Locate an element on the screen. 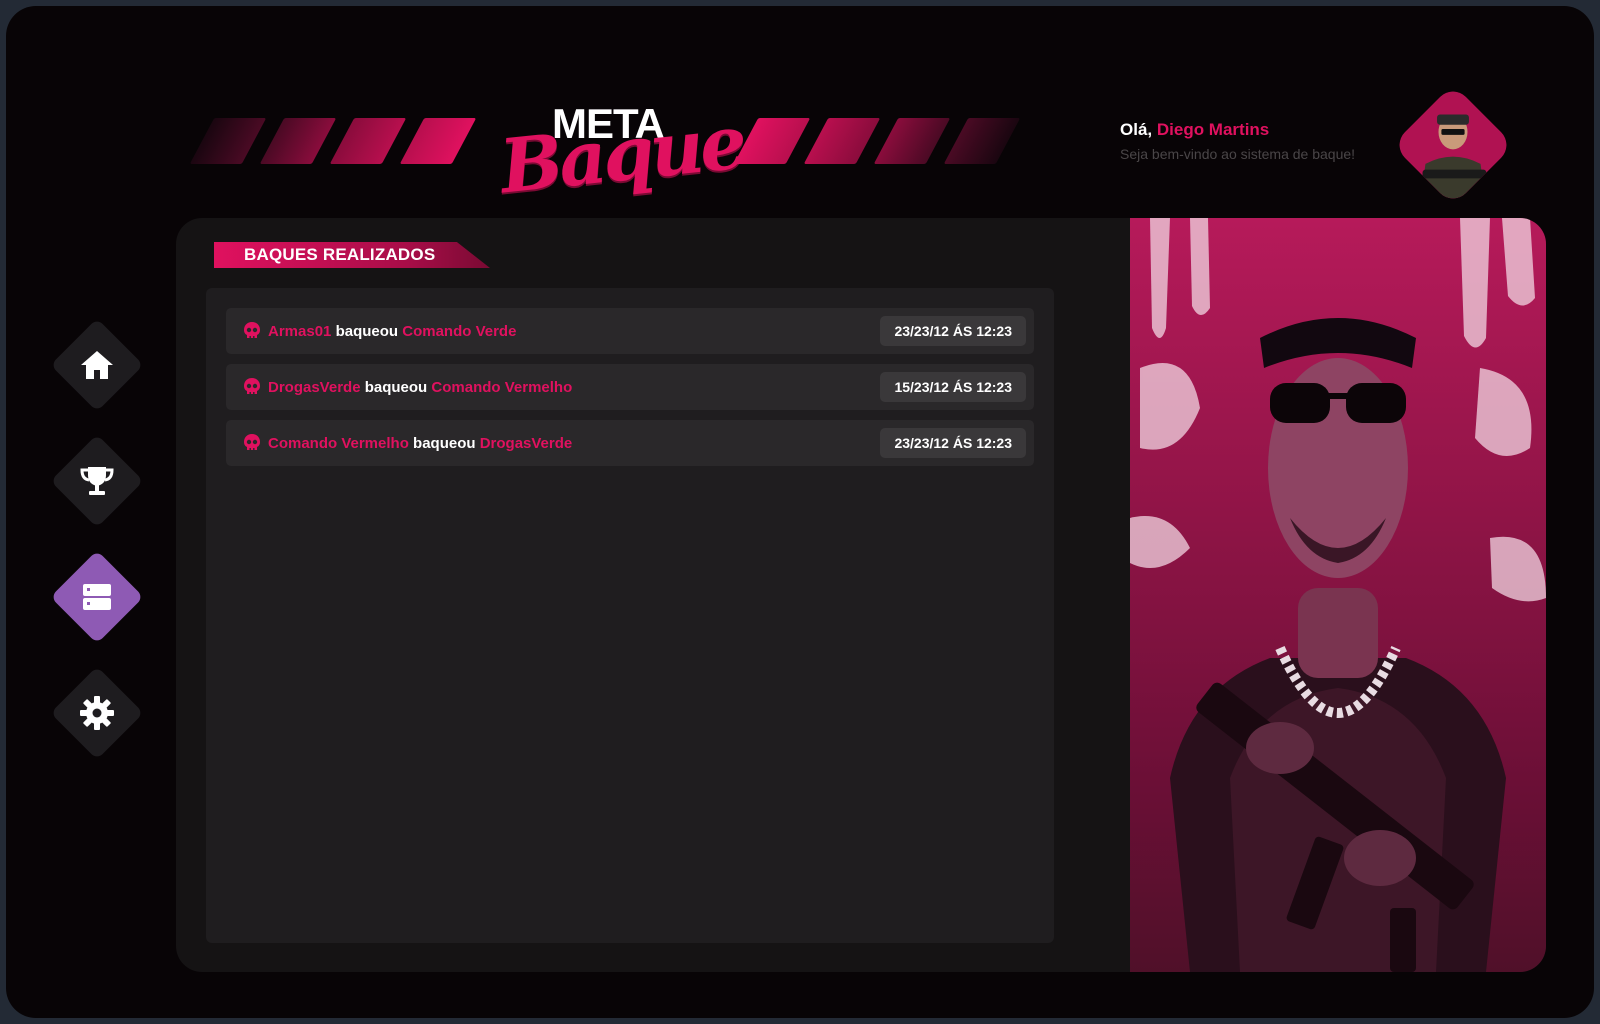 Image resolution: width=1600 pixels, height=1024 pixels. home-icon is located at coordinates (97, 365).